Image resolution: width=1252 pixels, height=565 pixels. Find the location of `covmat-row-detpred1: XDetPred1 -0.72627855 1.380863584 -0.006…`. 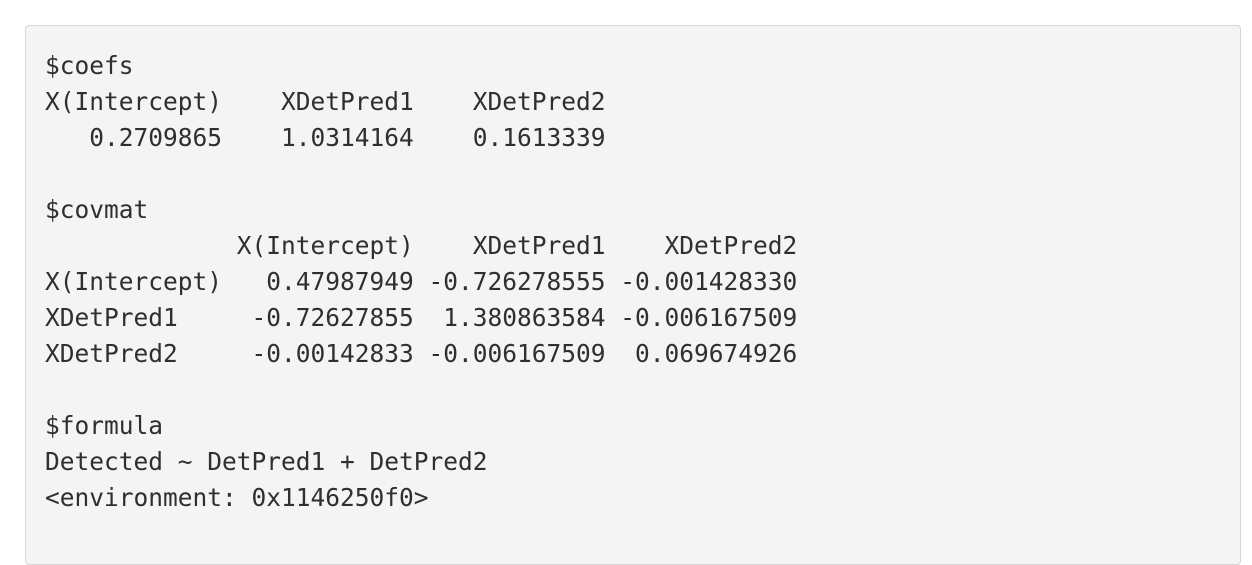

covmat-row-detpred1: XDetPred1 -0.72627855 1.380863584 -0.006… is located at coordinates (421, 317).